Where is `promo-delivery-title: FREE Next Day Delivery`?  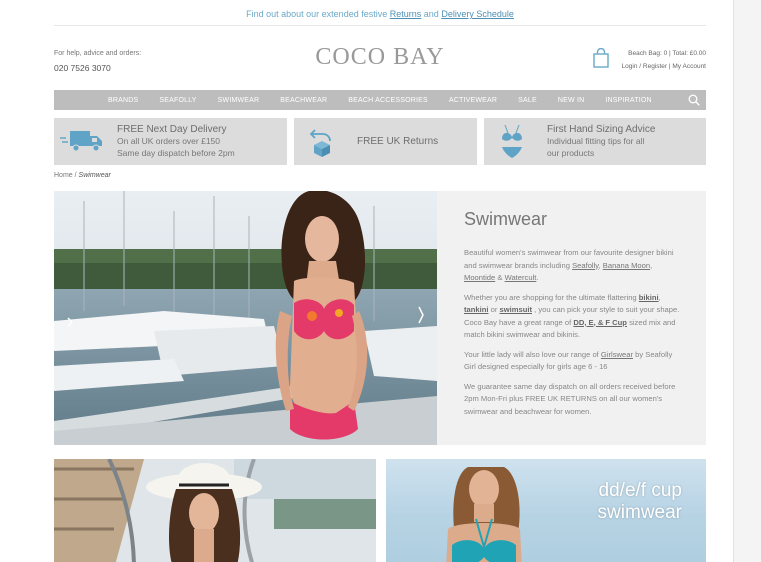
promo-delivery-title: FREE Next Day Delivery is located at coordinates (172, 129).